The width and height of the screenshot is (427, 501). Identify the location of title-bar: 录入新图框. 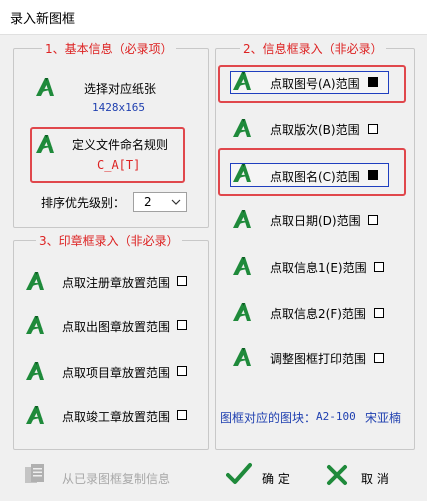
(213, 17).